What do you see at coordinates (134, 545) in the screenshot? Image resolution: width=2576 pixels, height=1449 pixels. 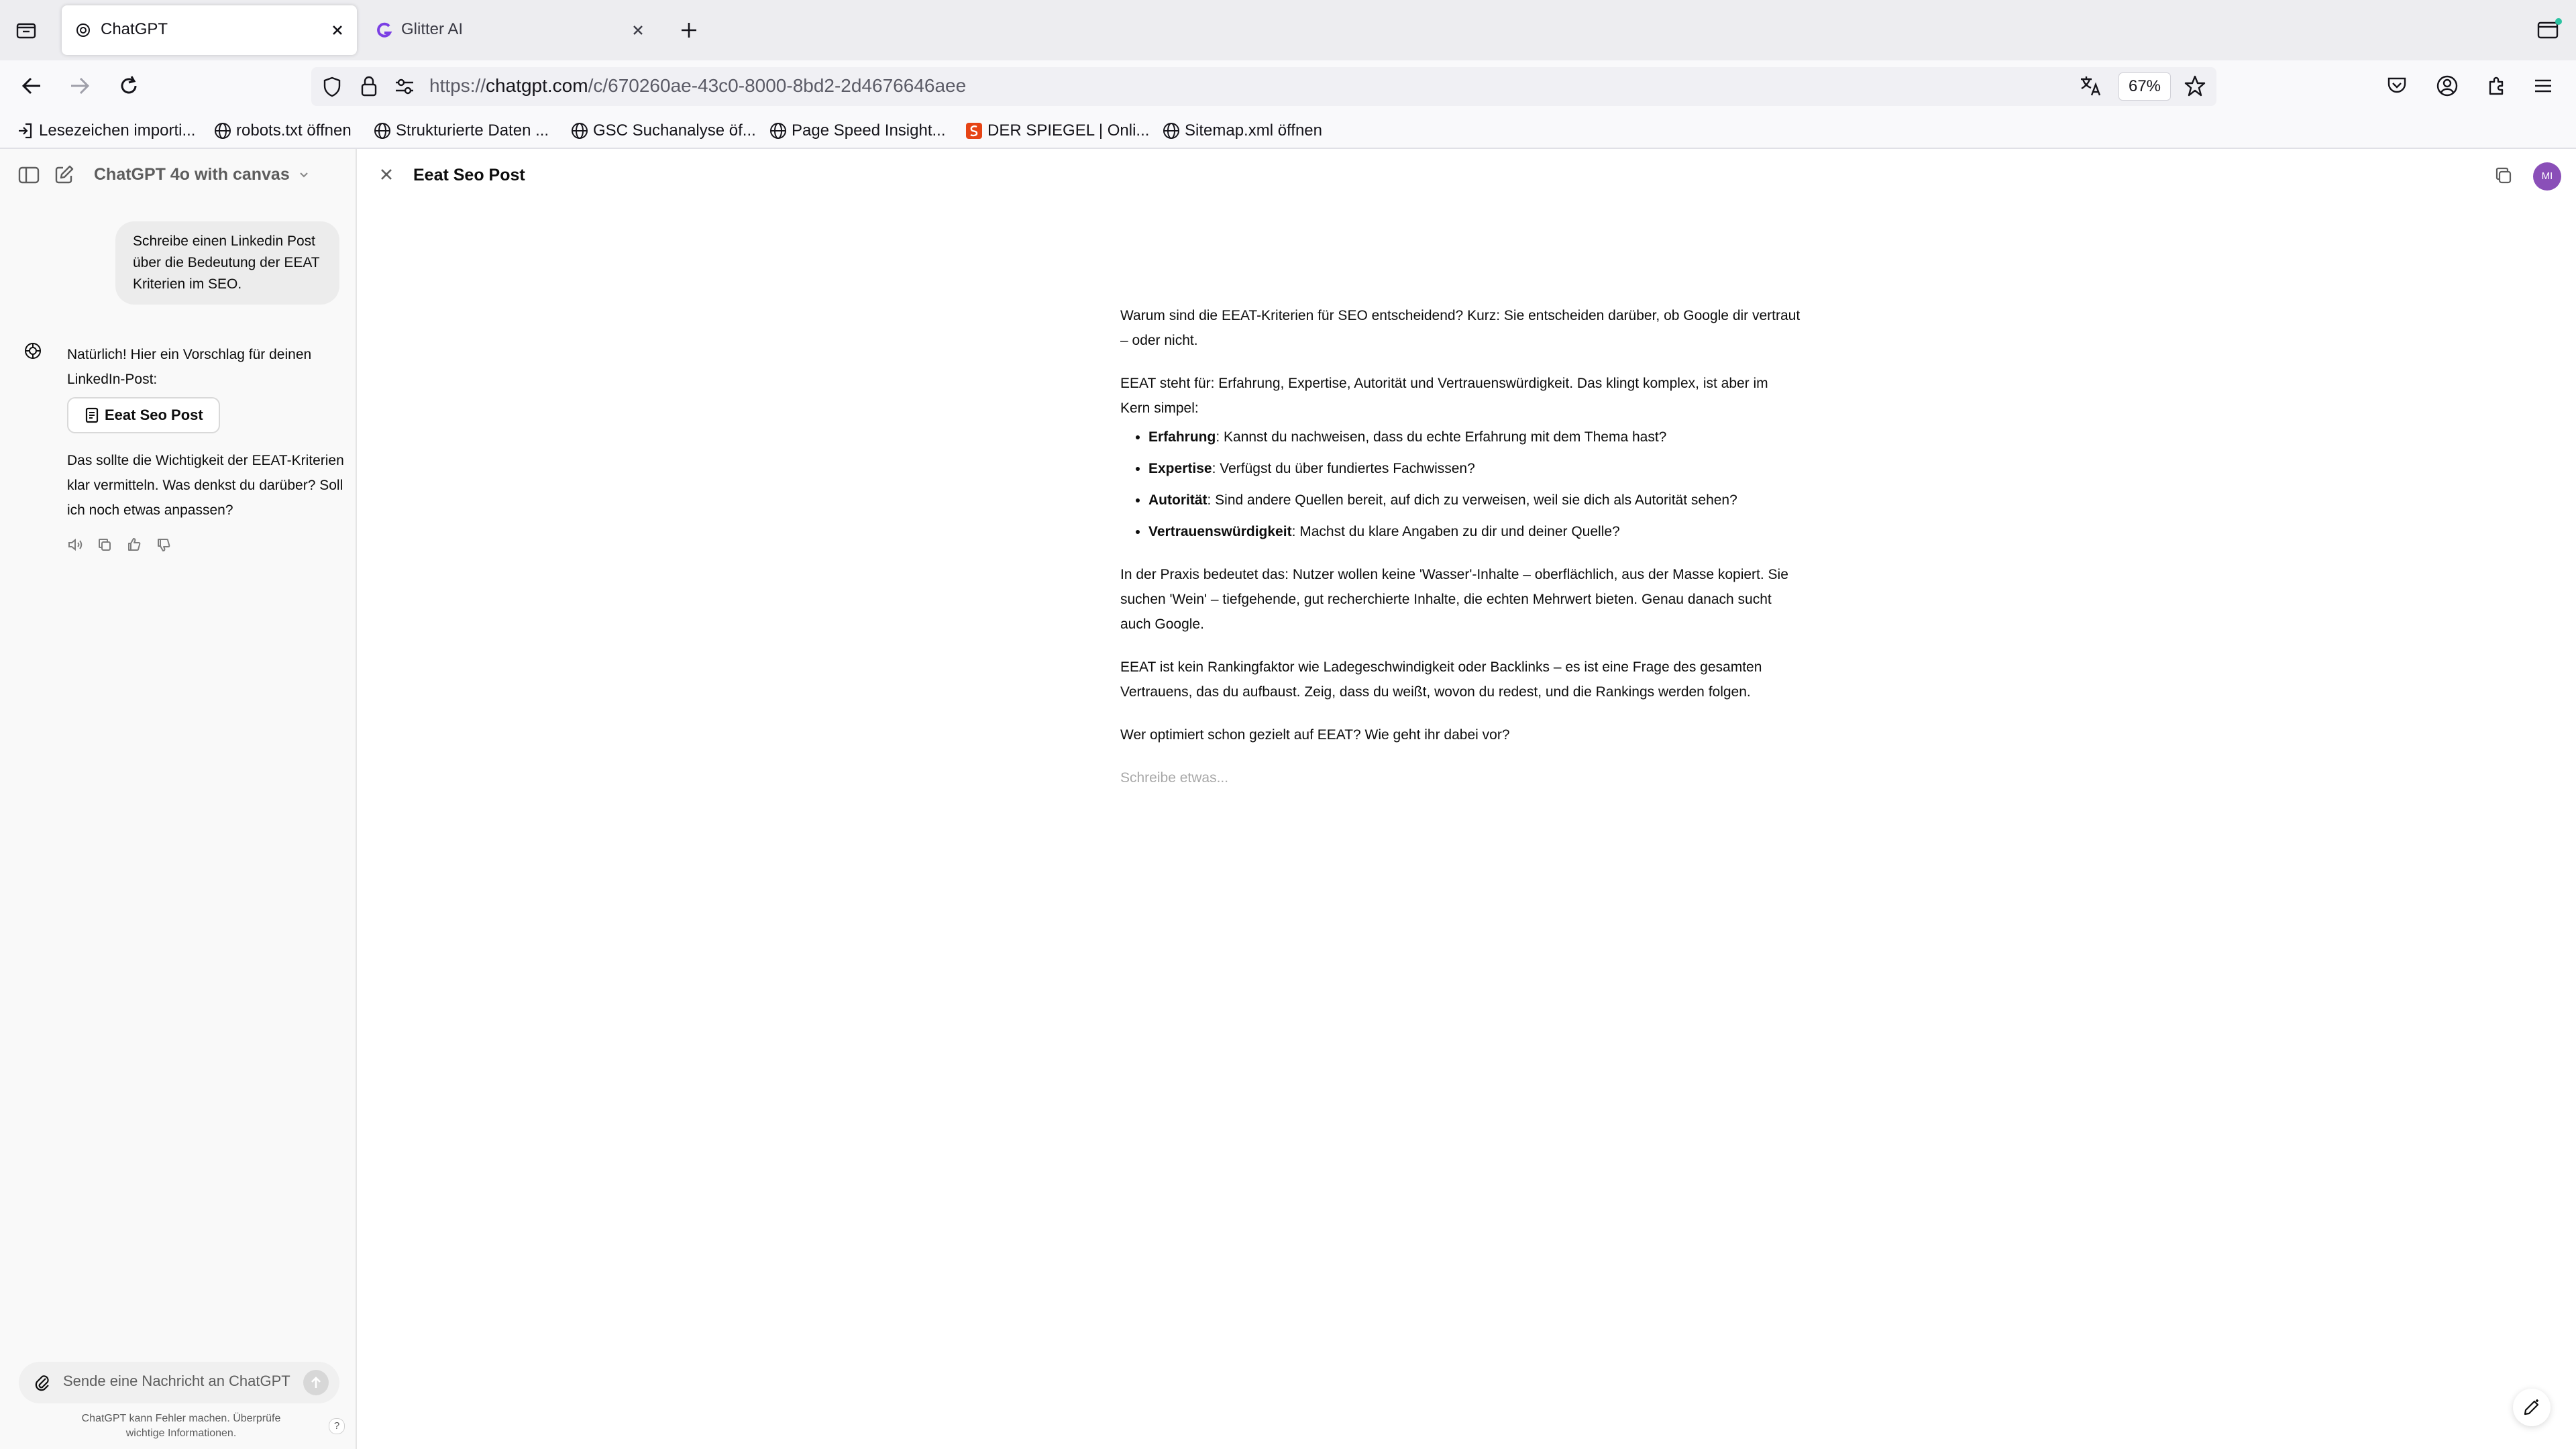 I see `thumbs-up-icon` at bounding box center [134, 545].